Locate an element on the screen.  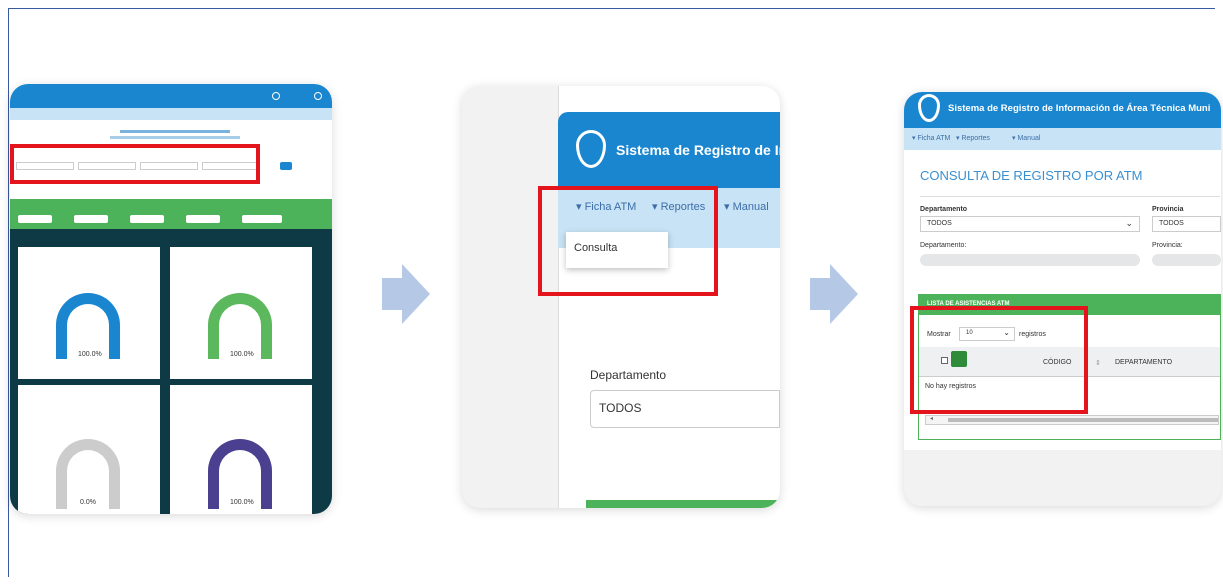
divider is located at coordinates (1070, 196).